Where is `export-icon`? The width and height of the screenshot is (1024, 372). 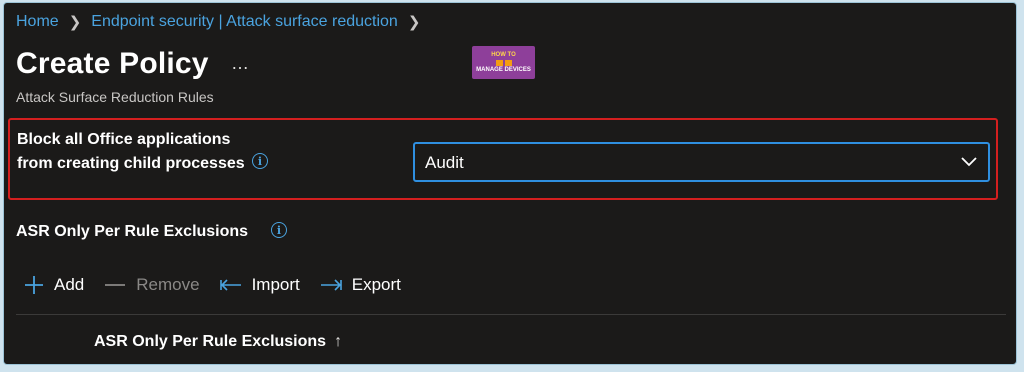 export-icon is located at coordinates (331, 285).